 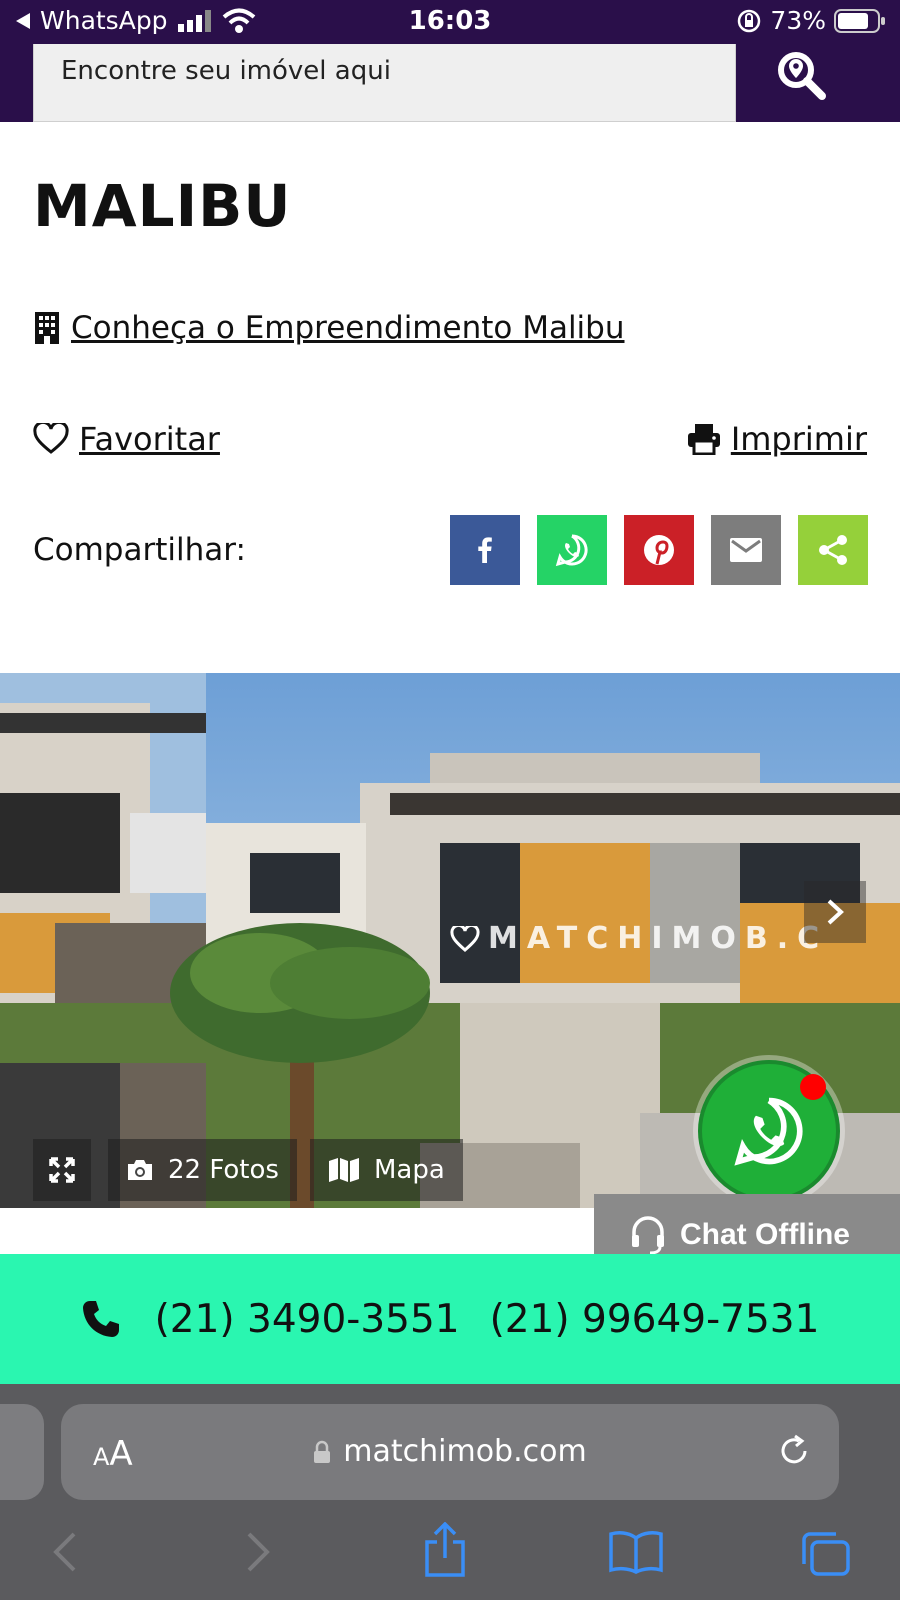 I want to click on share-generic-button, so click(x=833, y=550).